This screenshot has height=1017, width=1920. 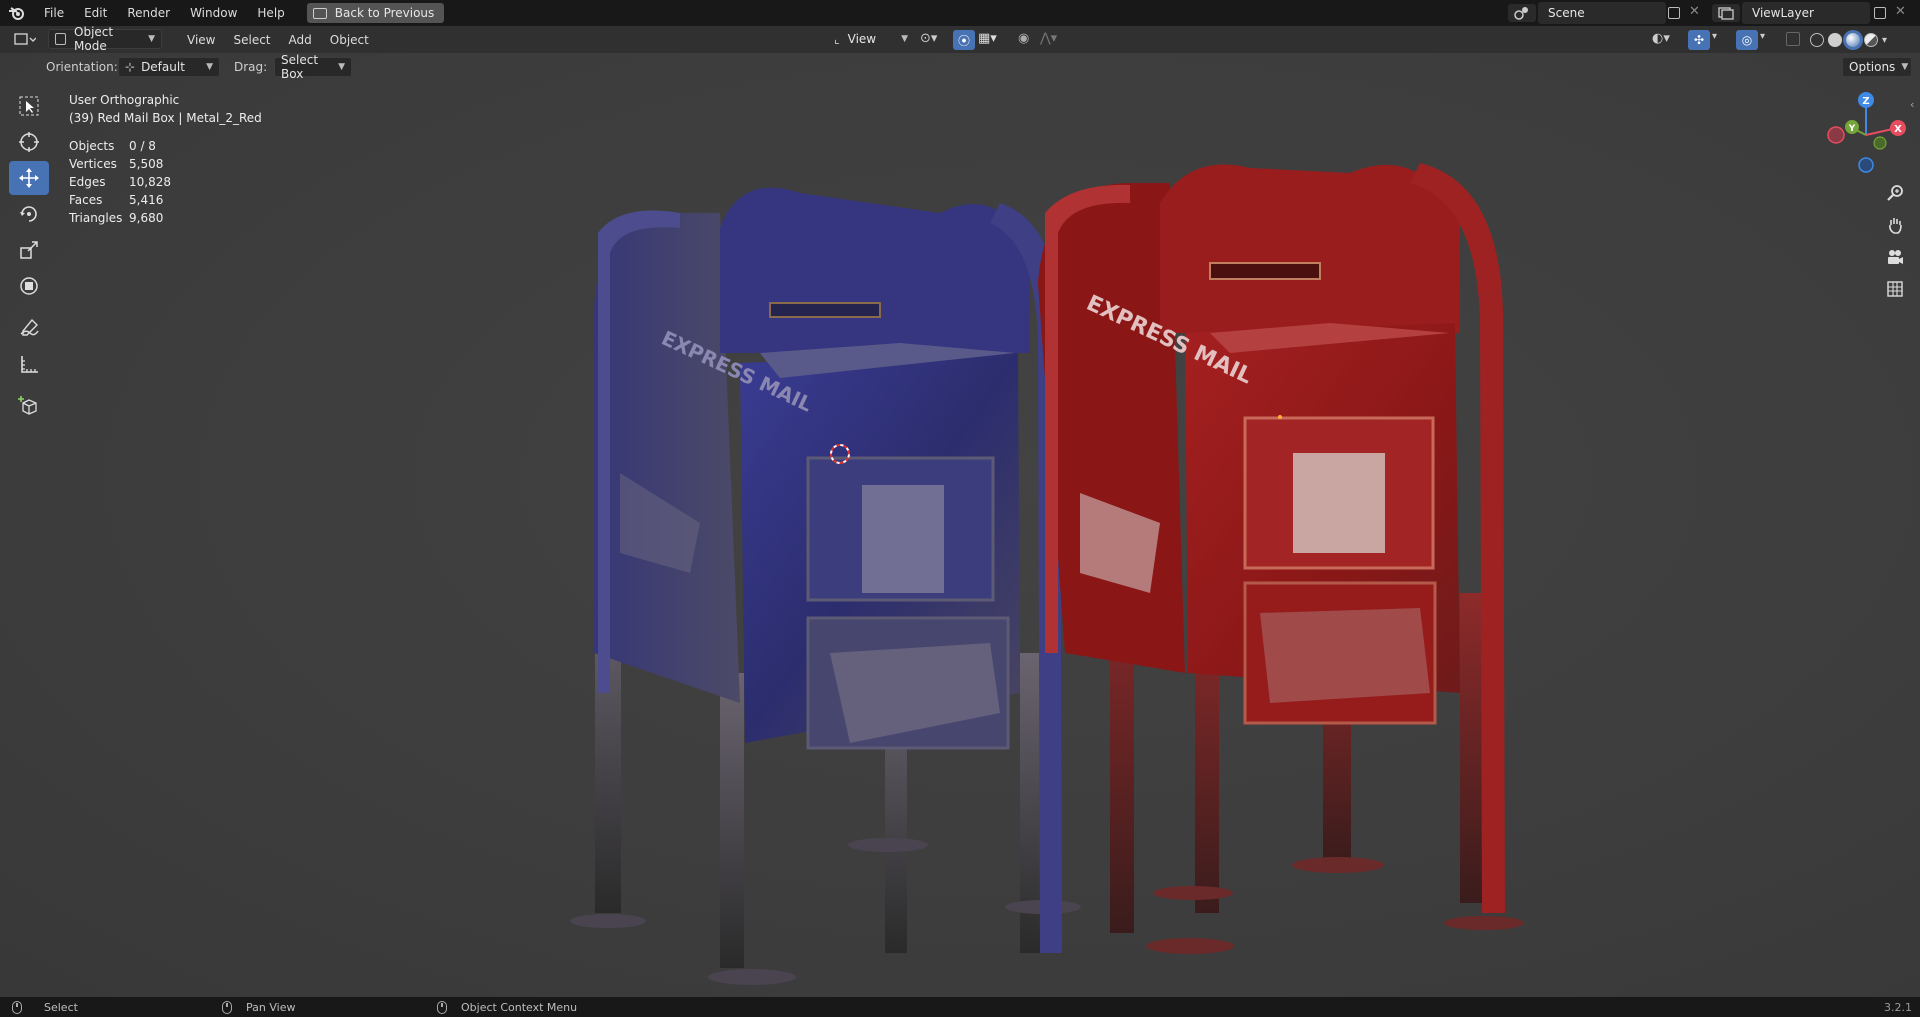 I want to click on rotate-icon, so click(x=28, y=214).